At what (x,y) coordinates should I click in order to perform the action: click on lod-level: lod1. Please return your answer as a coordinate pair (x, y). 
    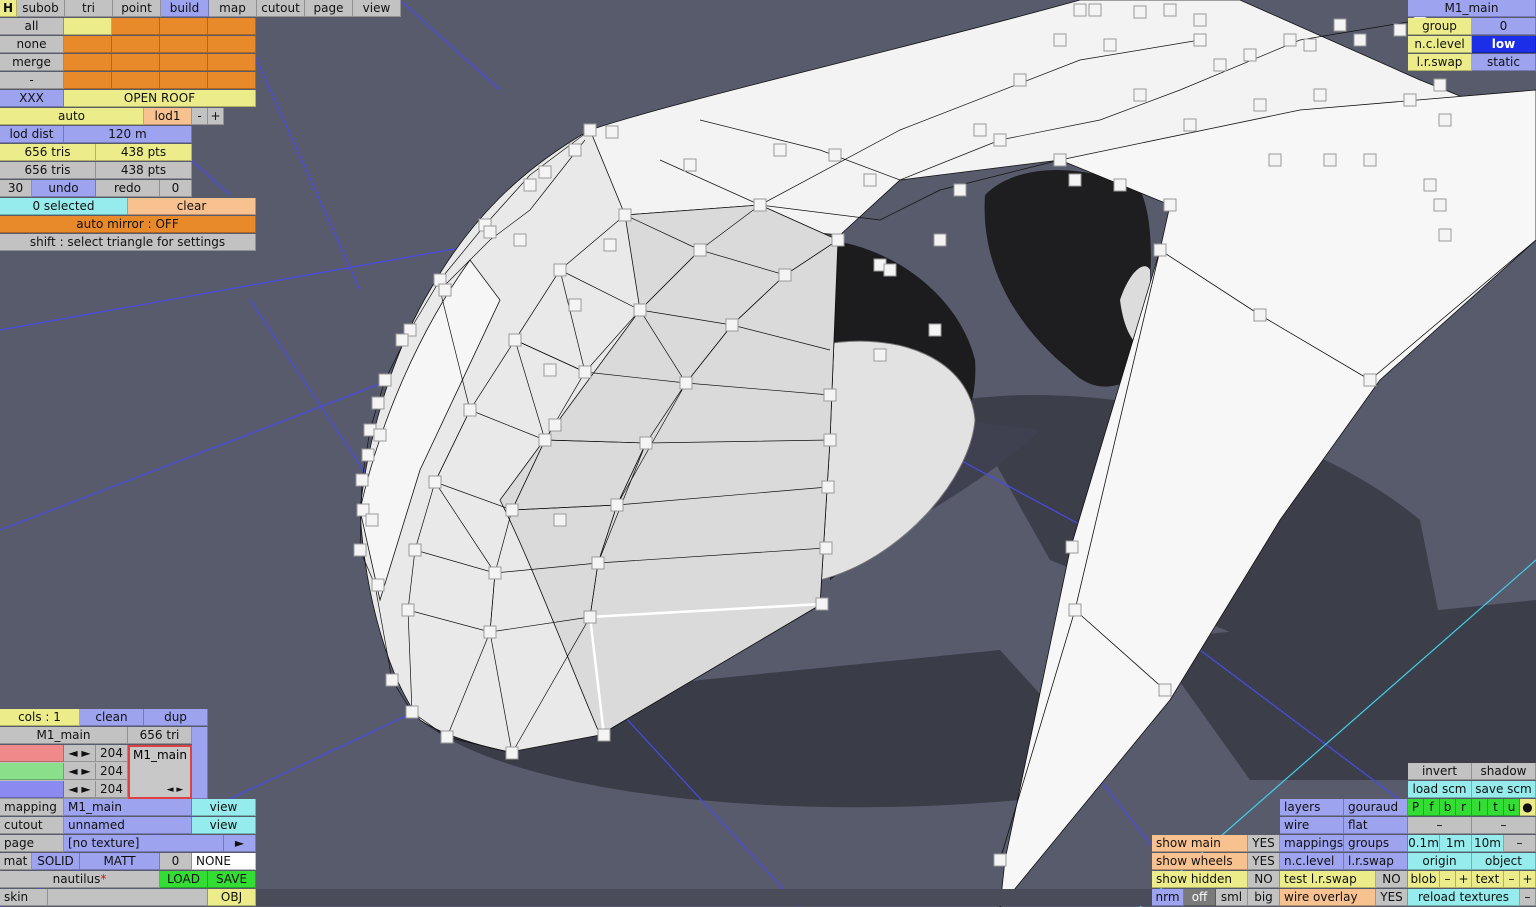
    Looking at the image, I should click on (168, 116).